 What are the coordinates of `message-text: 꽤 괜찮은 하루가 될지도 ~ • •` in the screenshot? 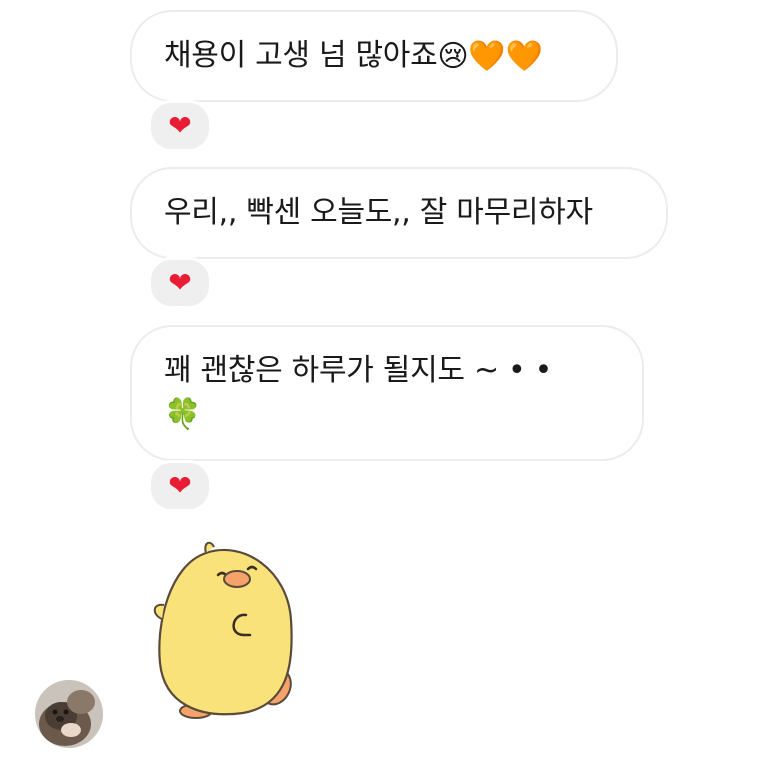 It's located at (358, 370).